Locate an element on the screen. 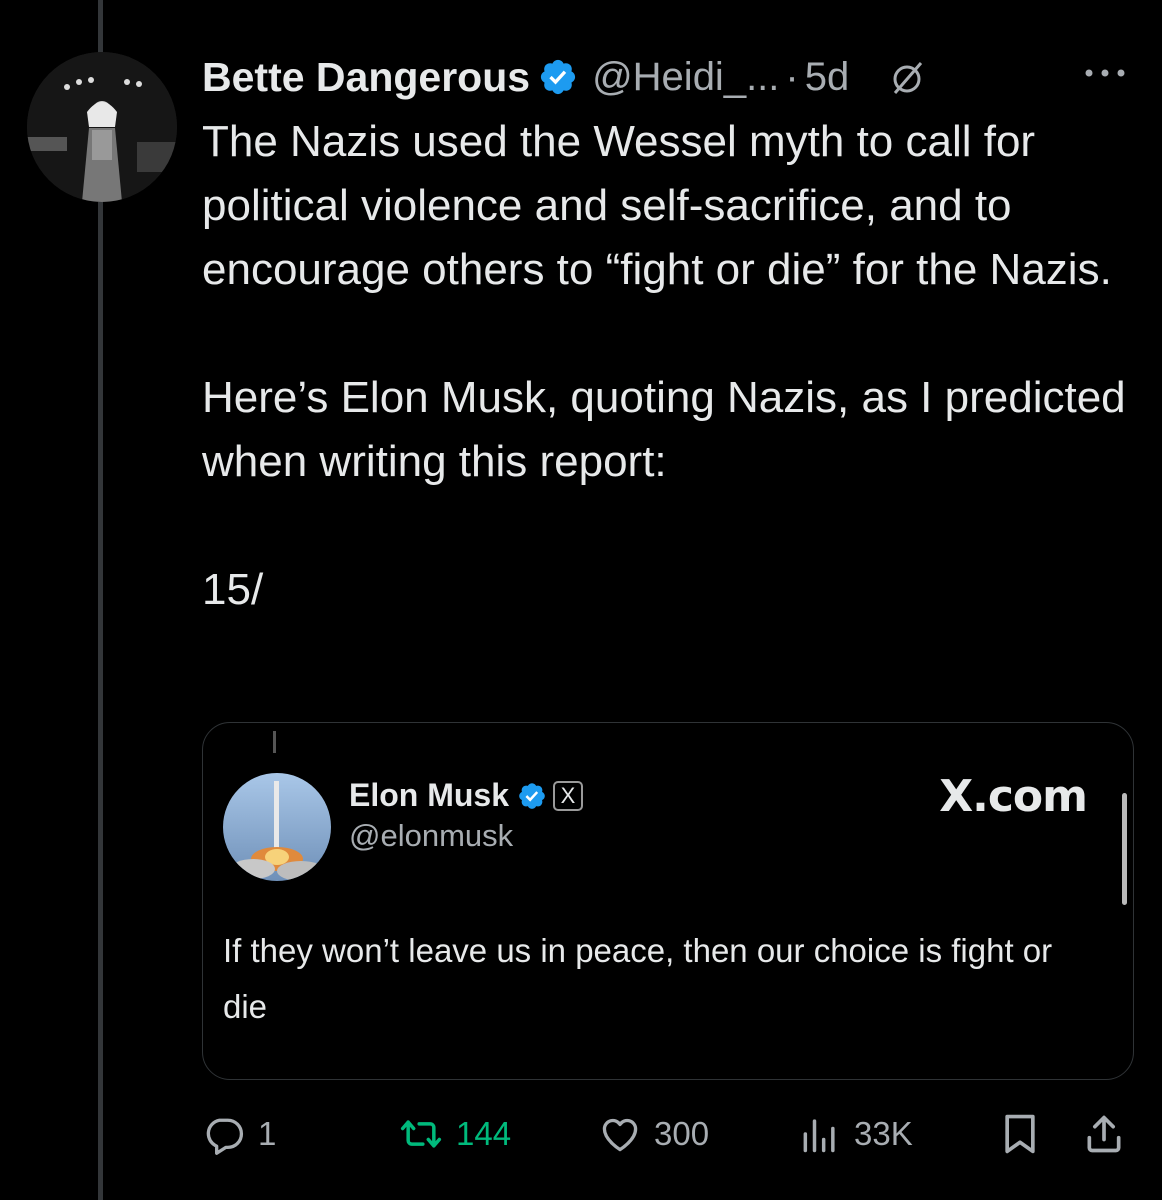 This screenshot has height=1200, width=1162. tweet-header: Bette Dangerous @Heidi_... · 5d is located at coordinates (672, 77).